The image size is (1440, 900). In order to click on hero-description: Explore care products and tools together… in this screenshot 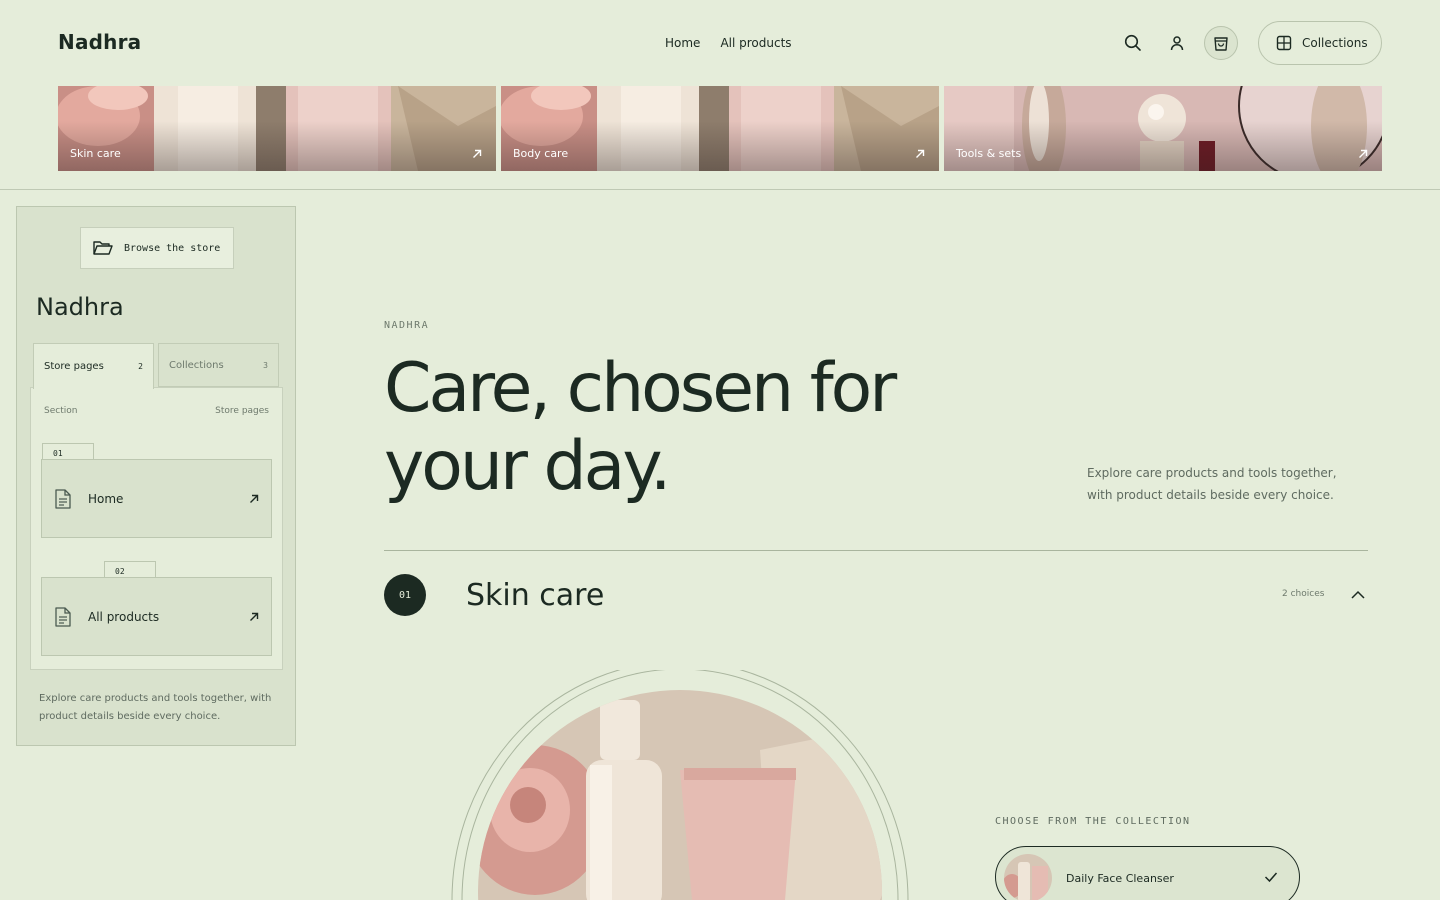, I will do `click(1212, 484)`.